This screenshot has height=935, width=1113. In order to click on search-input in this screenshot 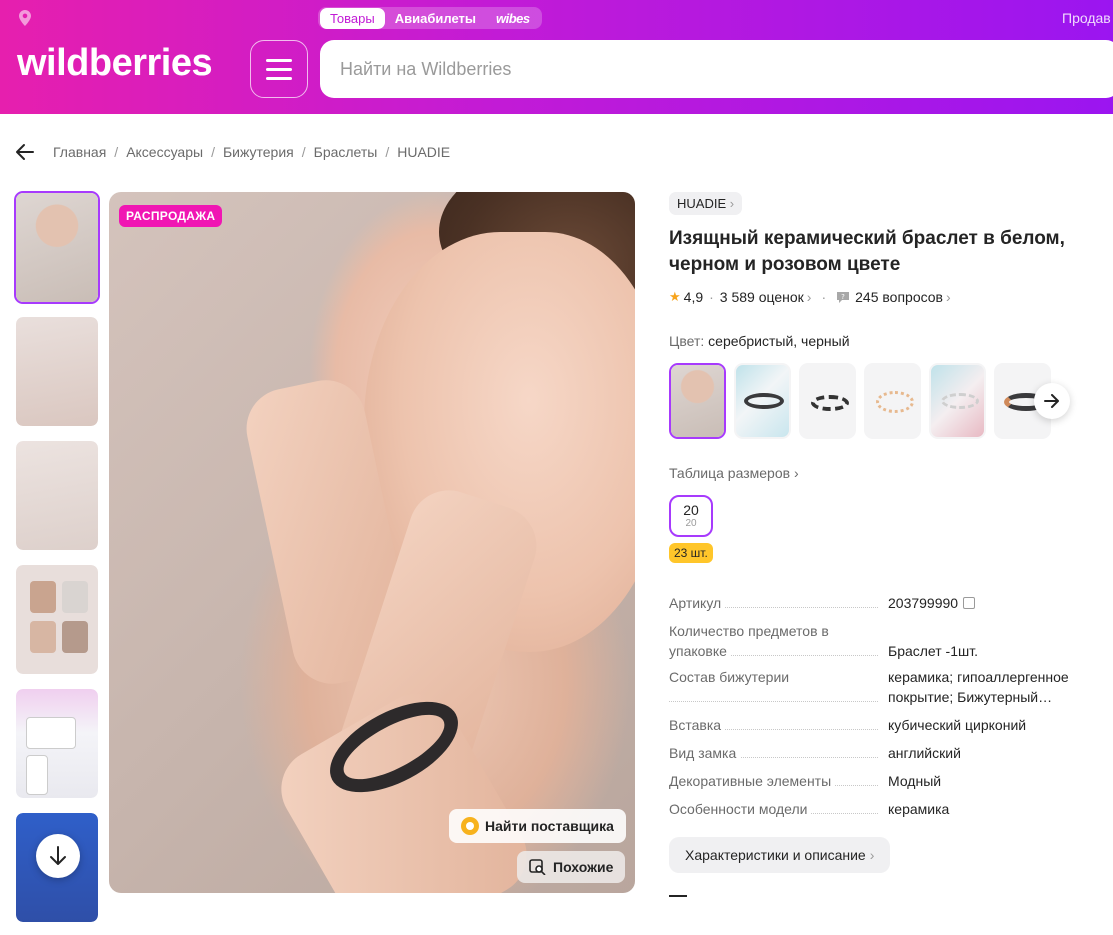, I will do `click(716, 69)`.